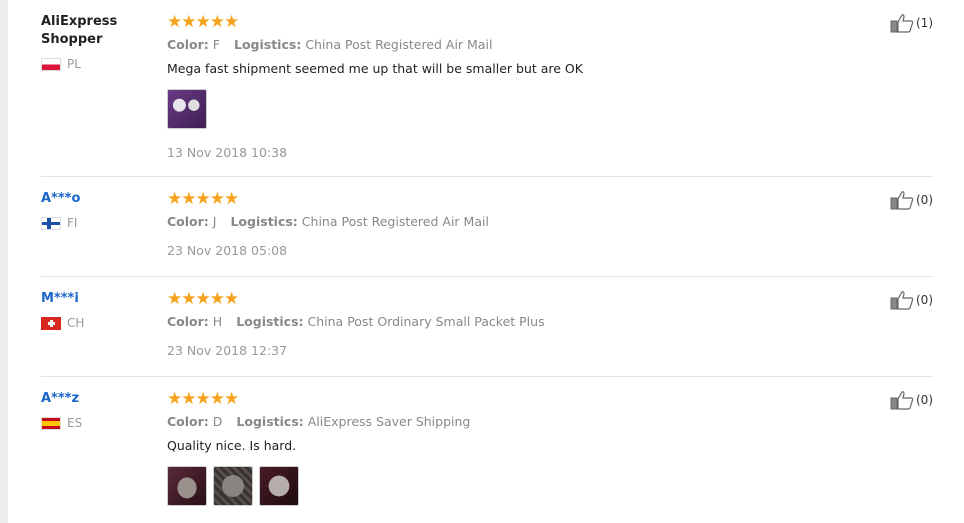 This screenshot has height=523, width=964. What do you see at coordinates (101, 299) in the screenshot?
I see `reviewer-name: M***i` at bounding box center [101, 299].